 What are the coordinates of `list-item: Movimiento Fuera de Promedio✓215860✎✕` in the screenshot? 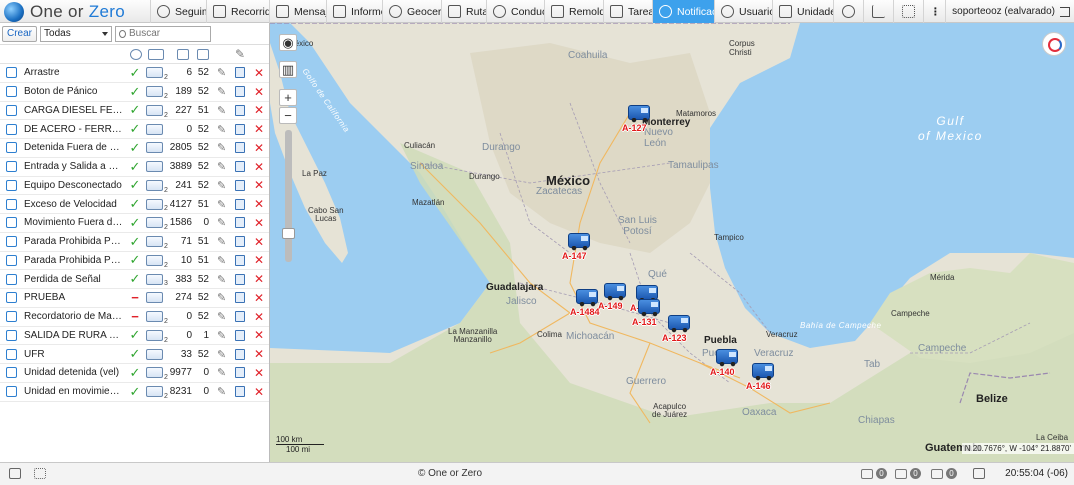 It's located at (134, 223).